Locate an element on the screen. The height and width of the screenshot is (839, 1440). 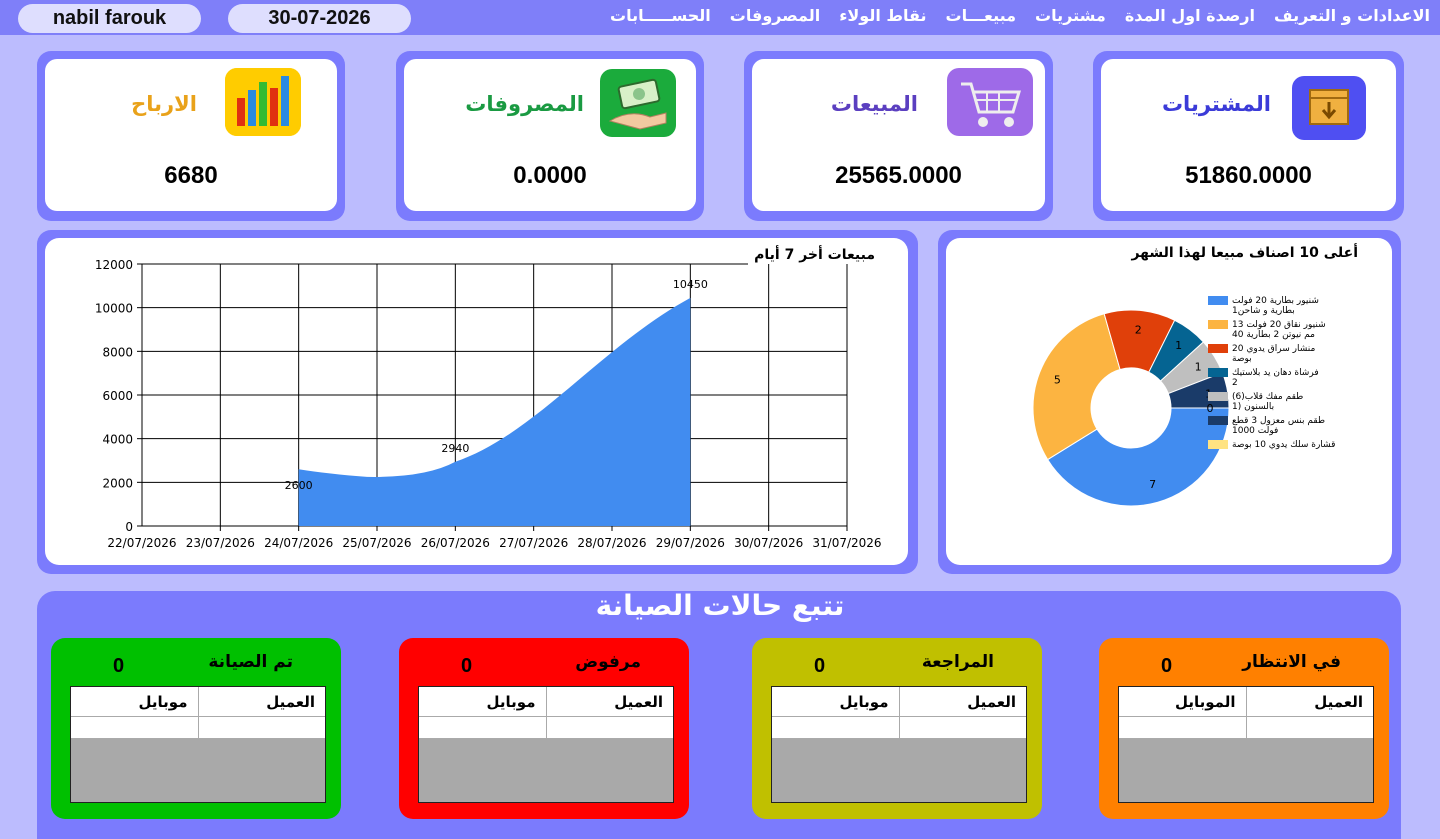
user-name: nabil farouk is located at coordinates (109, 18).